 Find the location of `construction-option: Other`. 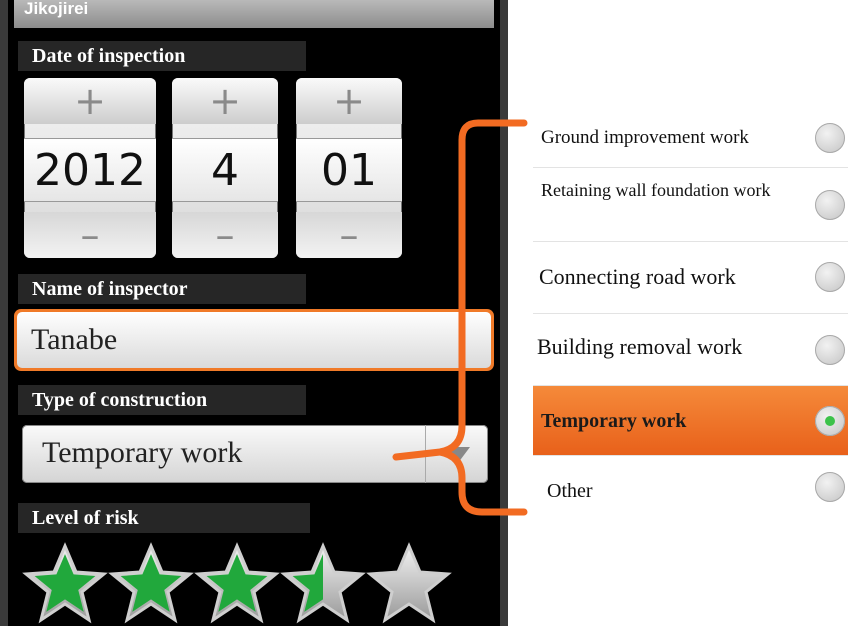

construction-option: Other is located at coordinates (690, 491).